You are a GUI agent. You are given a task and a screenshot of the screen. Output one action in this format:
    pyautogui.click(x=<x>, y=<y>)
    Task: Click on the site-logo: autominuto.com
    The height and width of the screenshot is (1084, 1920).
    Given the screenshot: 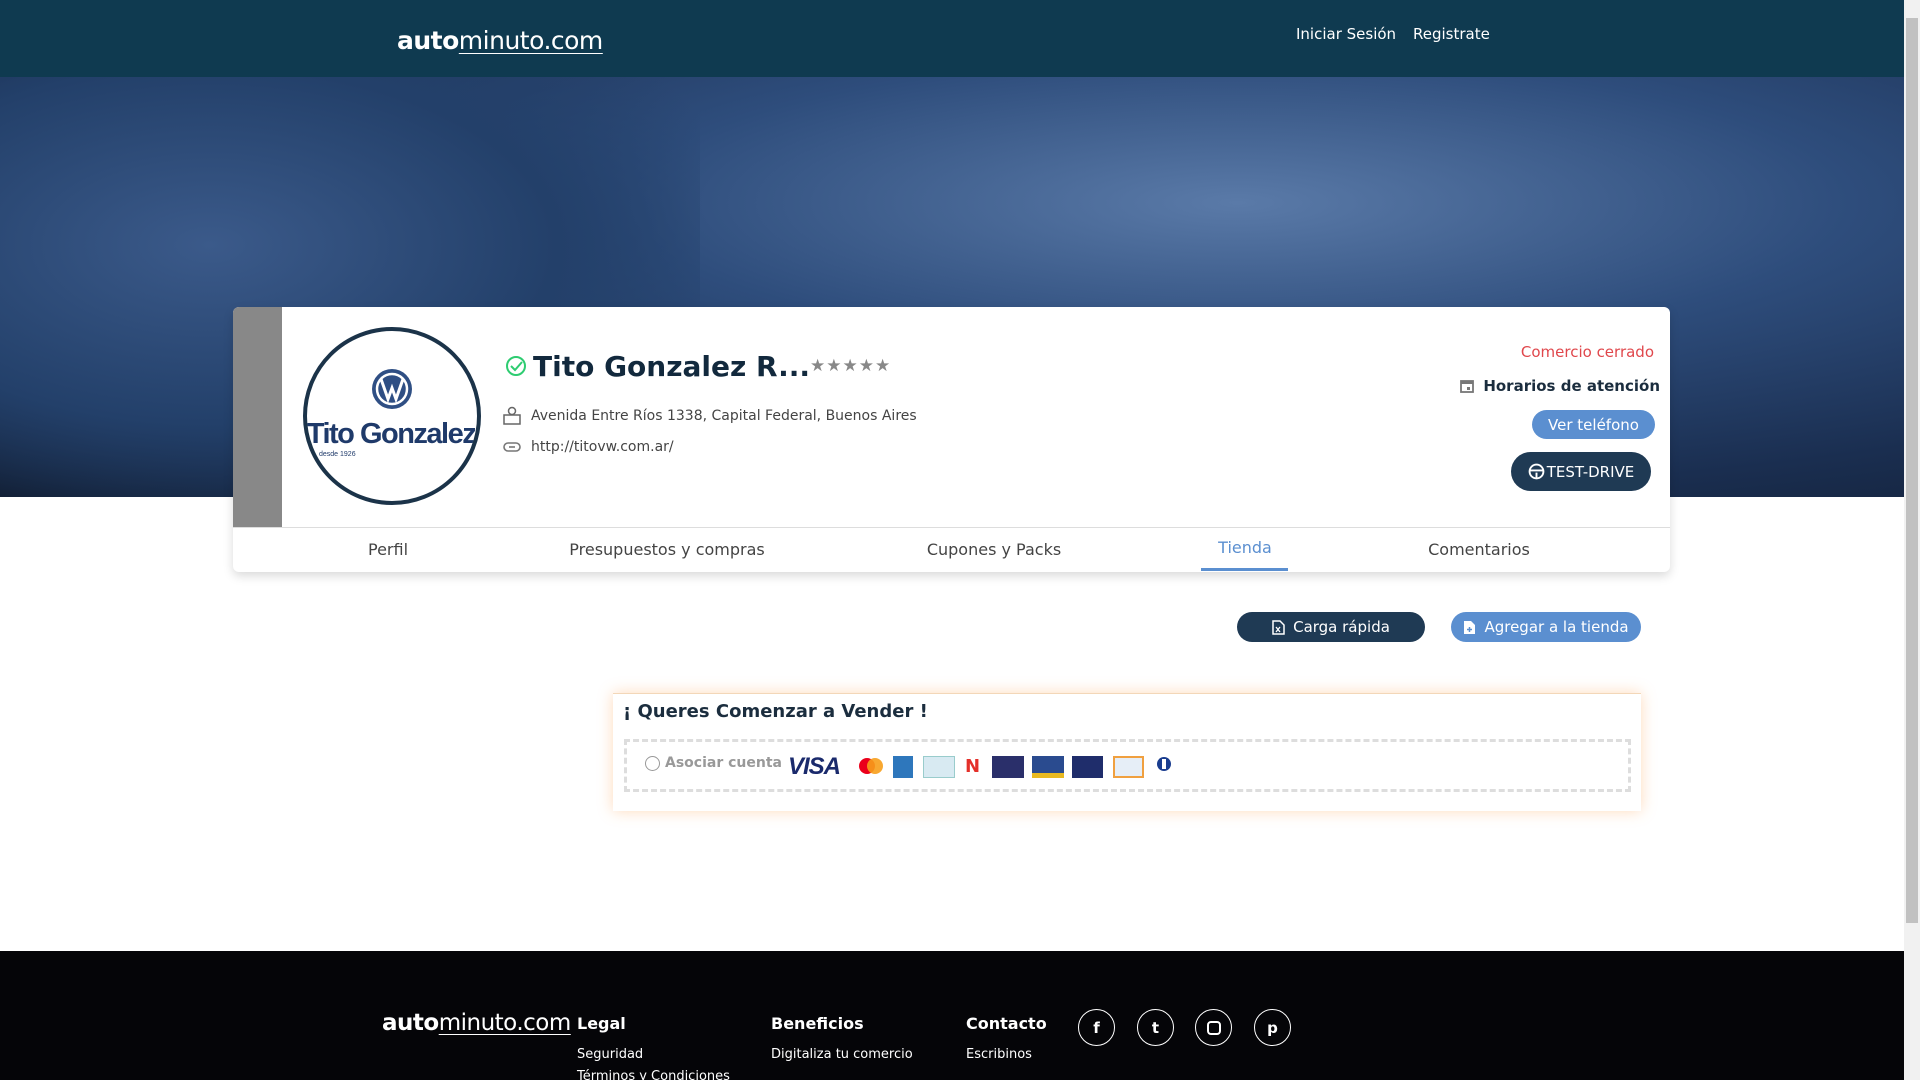 What is the action you would take?
    pyautogui.click(x=500, y=40)
    